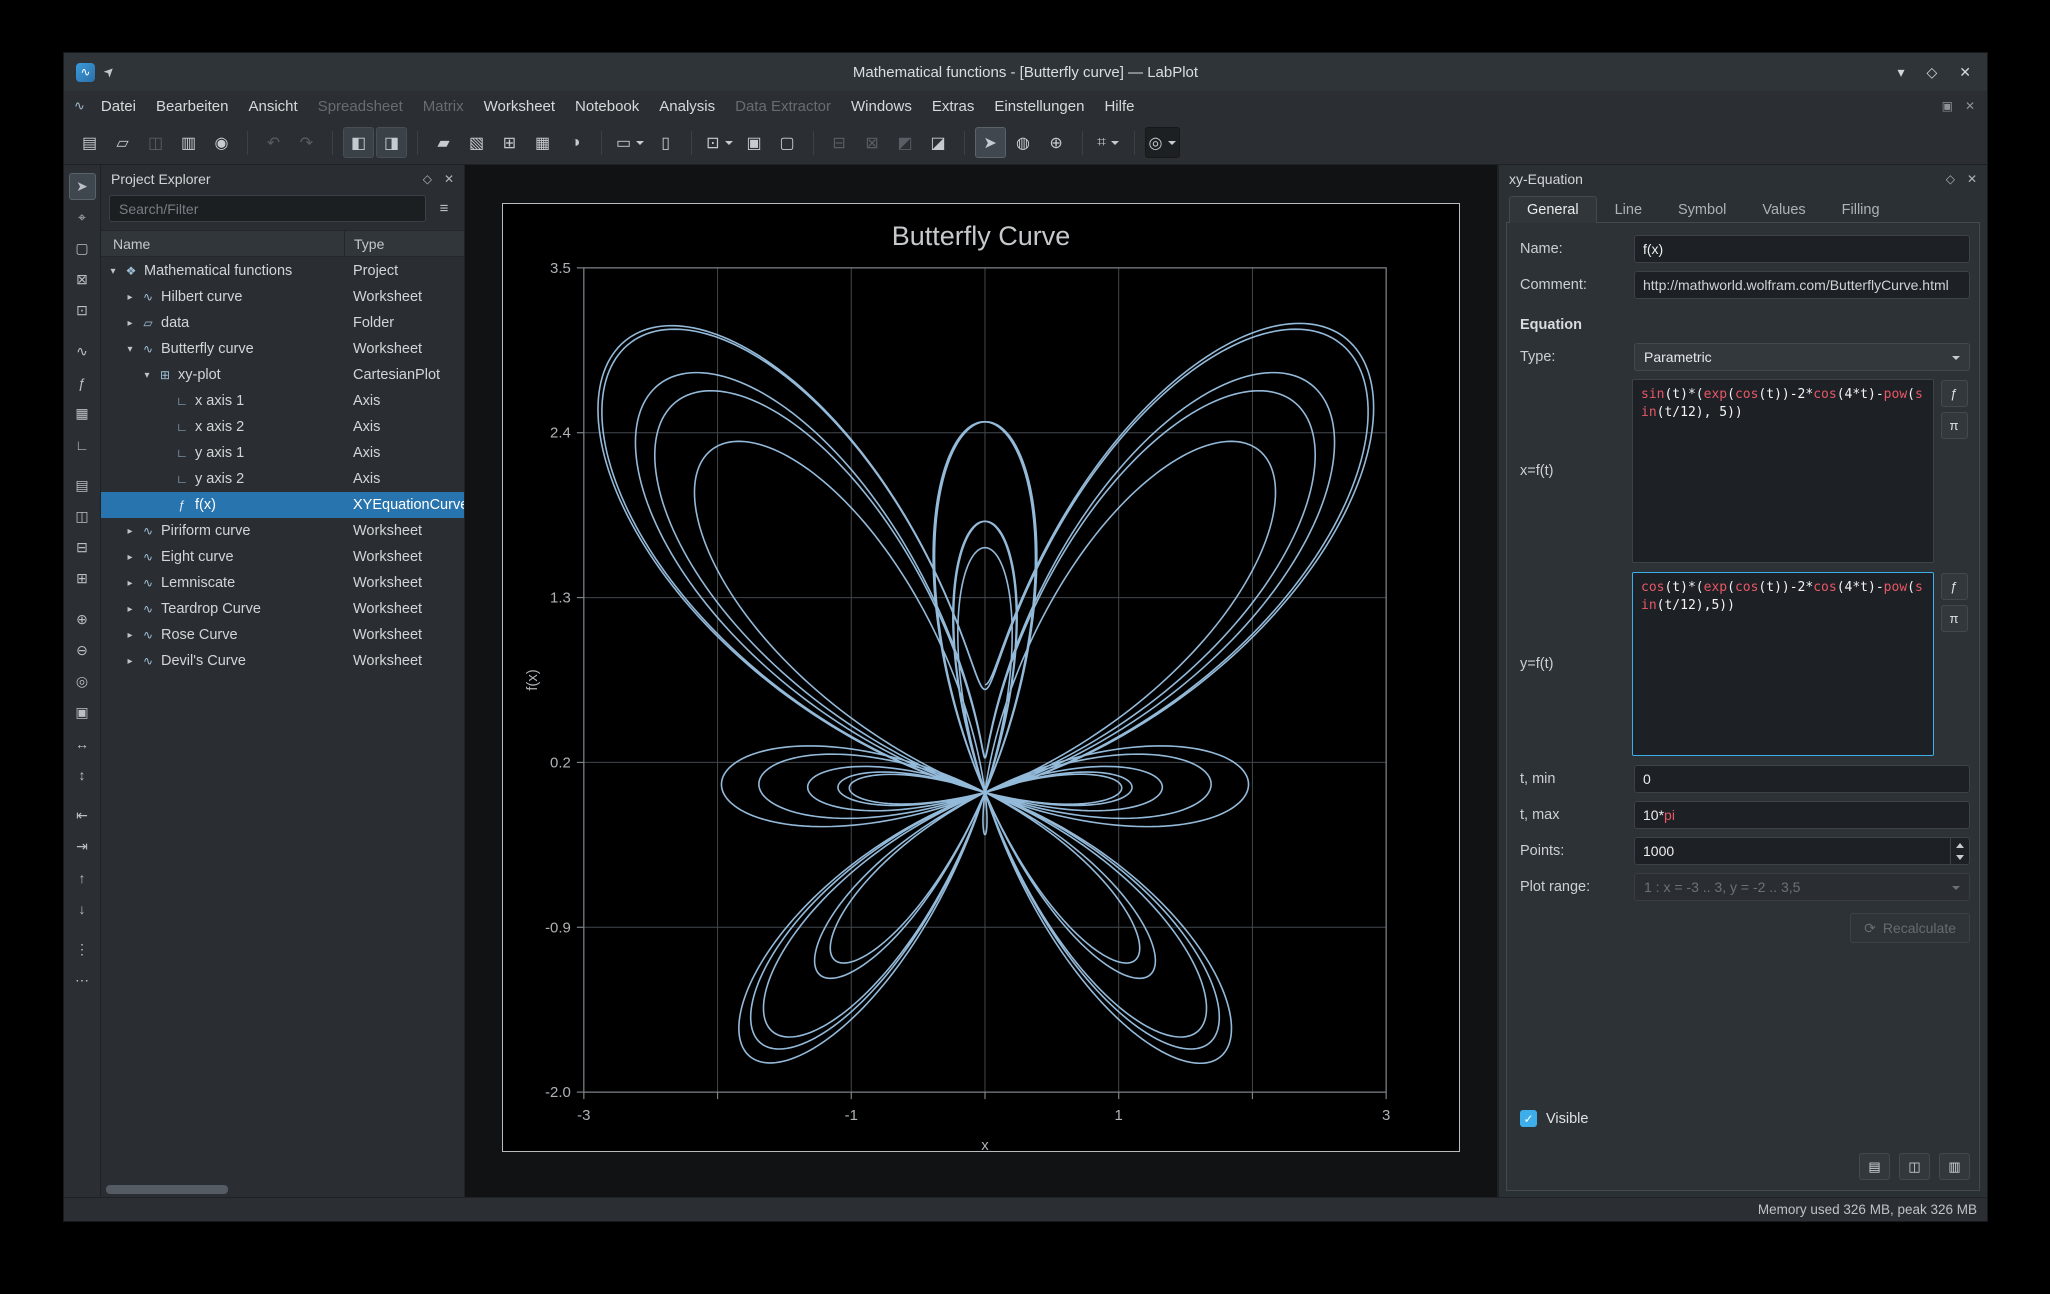  What do you see at coordinates (282, 557) in the screenshot?
I see `tree-row-eight-curve: ▸ ∿ Eight curve Worksheet` at bounding box center [282, 557].